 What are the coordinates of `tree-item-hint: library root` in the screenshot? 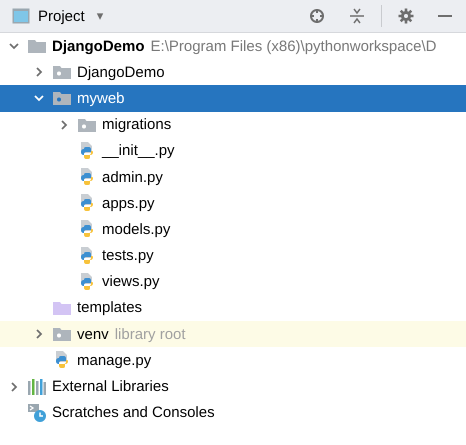 It's located at (150, 334).